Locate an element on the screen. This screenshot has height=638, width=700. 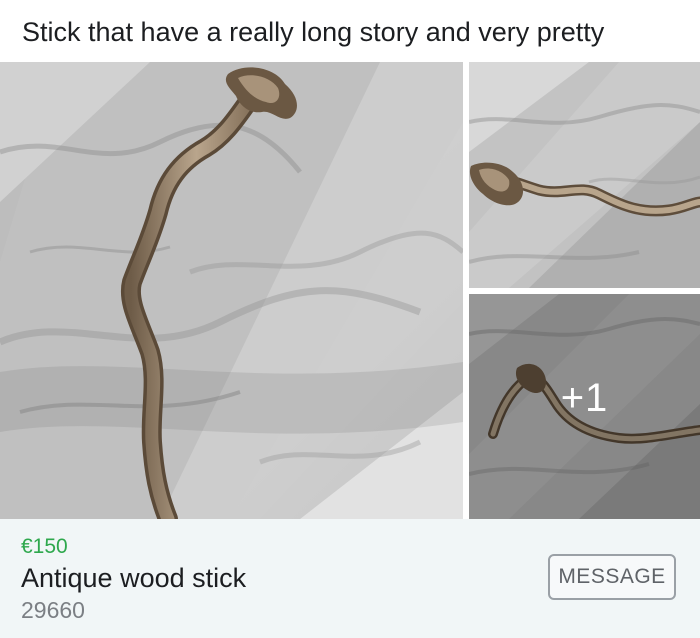
more-photos-overlay: +1 is located at coordinates (584, 406).